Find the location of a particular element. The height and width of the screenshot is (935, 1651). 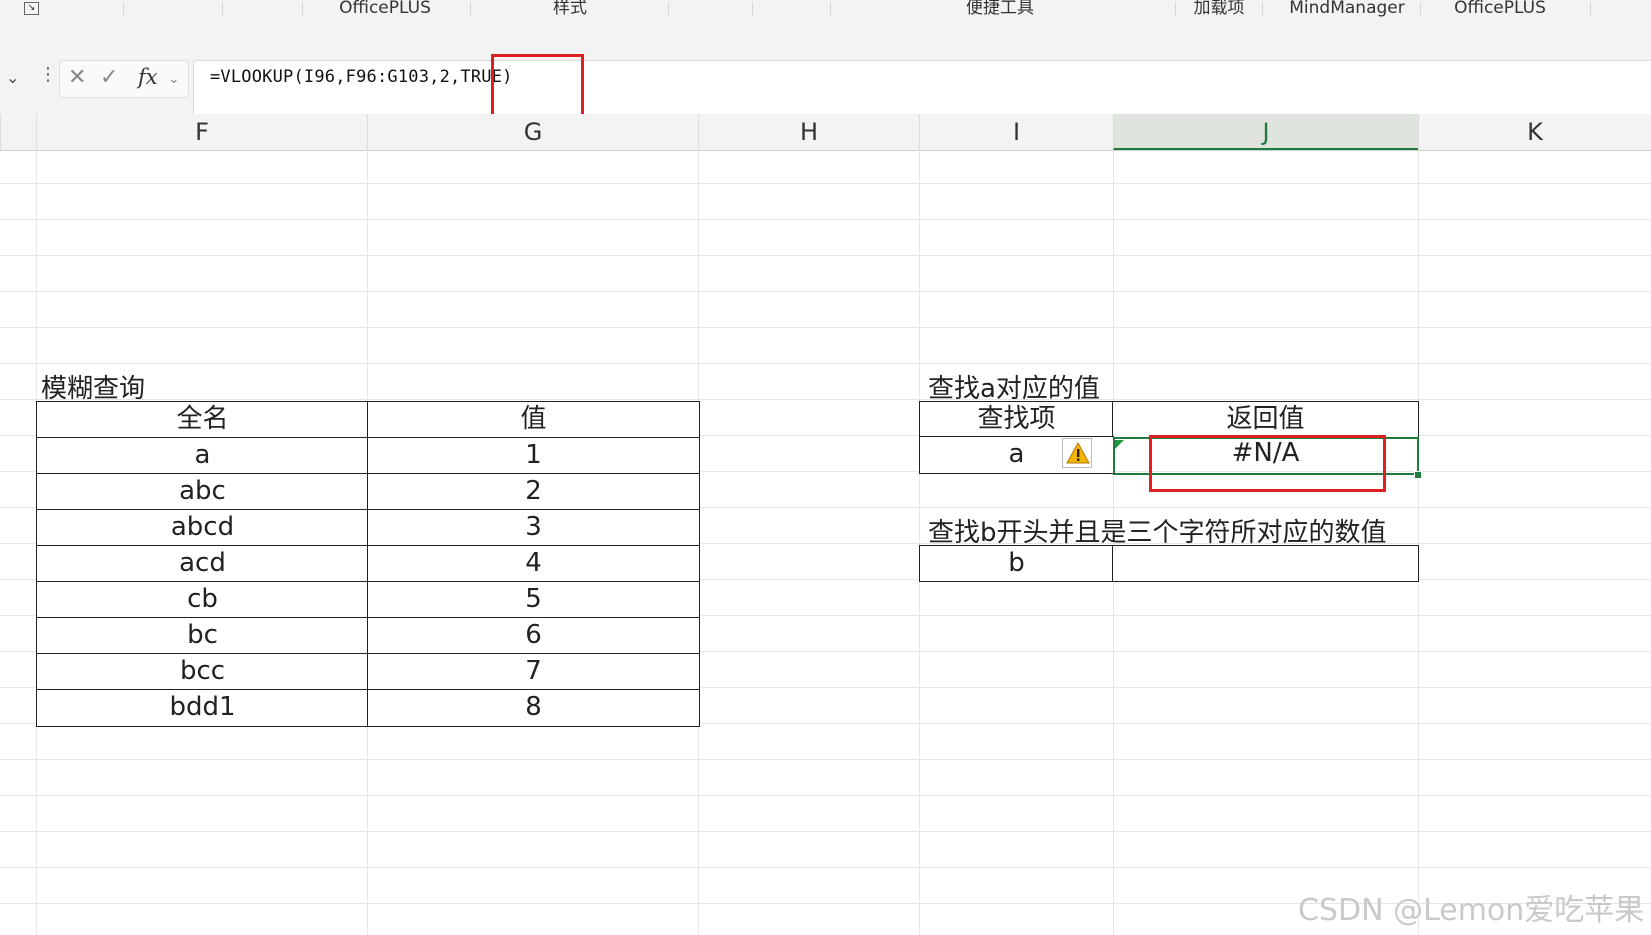

fuzzy-row-value-cell: 6 is located at coordinates (533, 636).